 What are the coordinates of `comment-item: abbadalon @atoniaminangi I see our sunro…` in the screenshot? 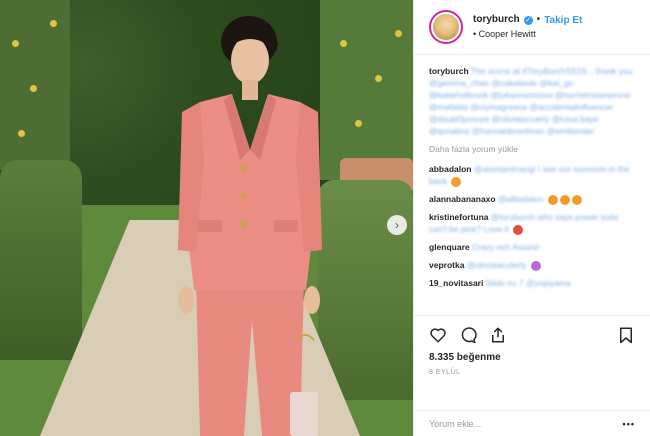 It's located at (532, 175).